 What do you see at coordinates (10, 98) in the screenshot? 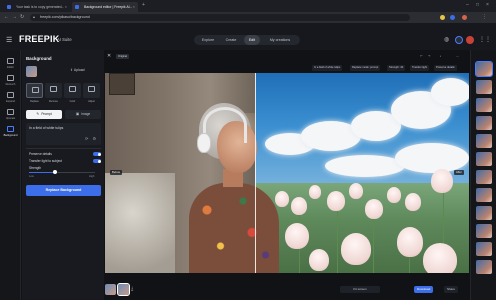
I see `rail-item-expand: Expand` at bounding box center [10, 98].